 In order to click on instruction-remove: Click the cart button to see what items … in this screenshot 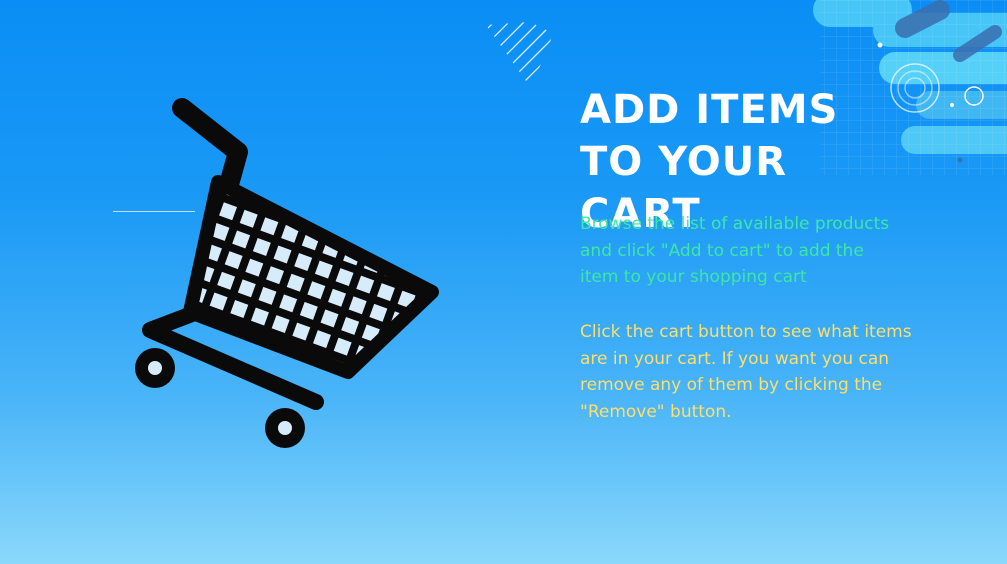, I will do `click(746, 372)`.